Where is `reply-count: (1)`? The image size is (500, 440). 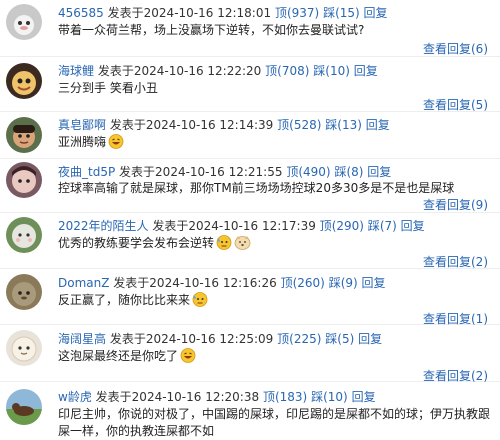 reply-count: (1) is located at coordinates (479, 319).